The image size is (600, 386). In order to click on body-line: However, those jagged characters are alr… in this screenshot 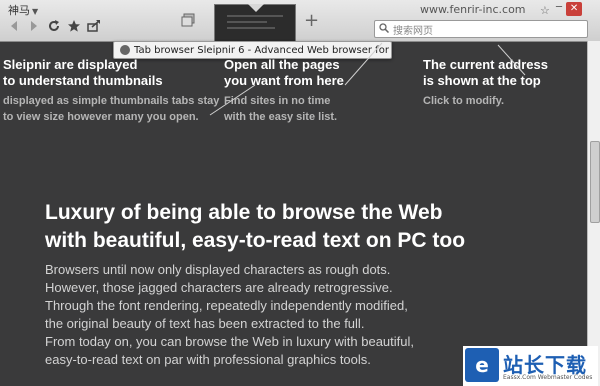, I will do `click(219, 287)`.